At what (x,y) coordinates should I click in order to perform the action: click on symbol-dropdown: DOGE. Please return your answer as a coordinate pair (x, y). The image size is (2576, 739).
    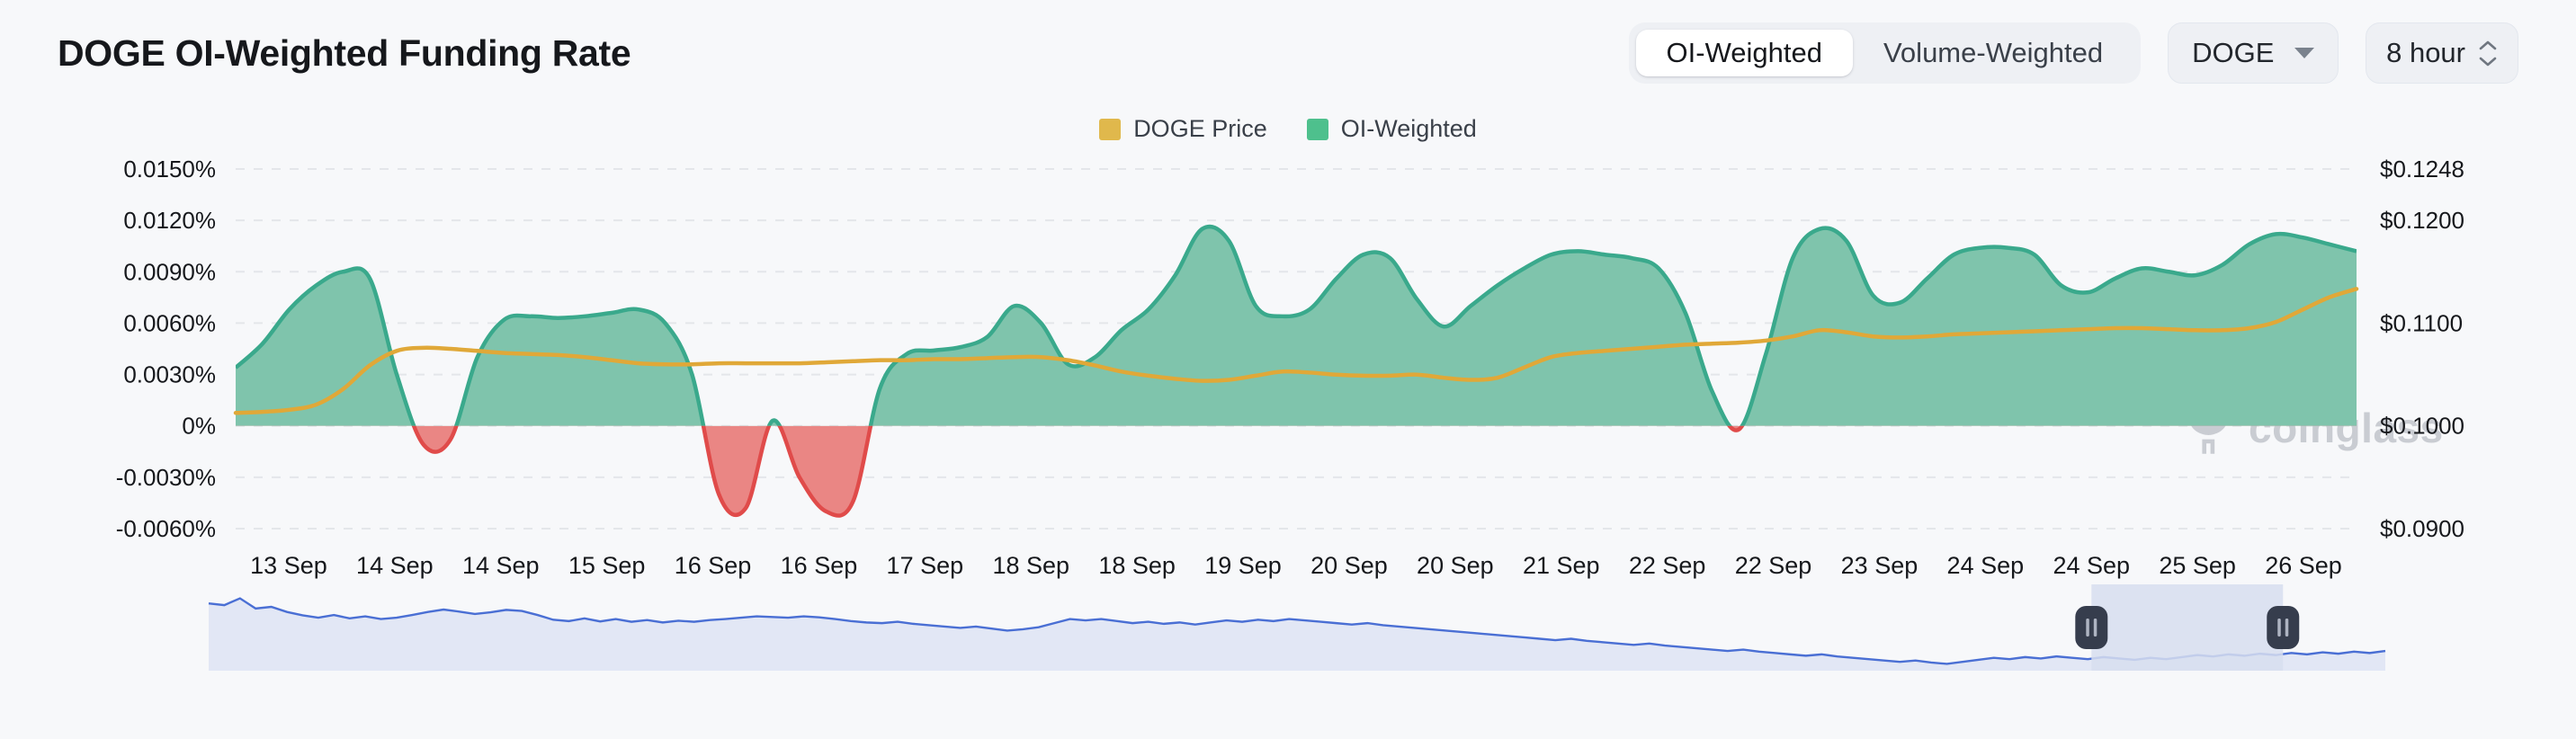
    Looking at the image, I should click on (2253, 53).